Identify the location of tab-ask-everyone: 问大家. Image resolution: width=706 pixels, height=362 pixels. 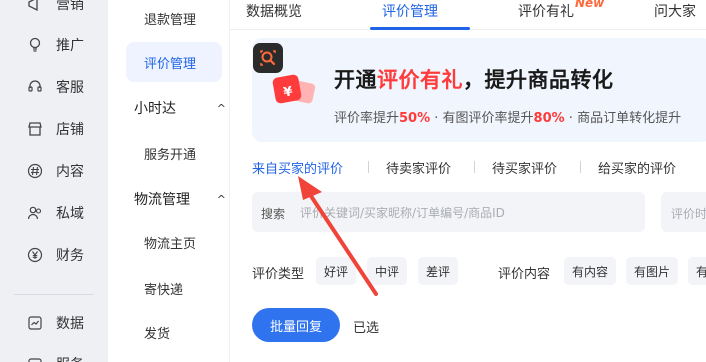
(675, 11).